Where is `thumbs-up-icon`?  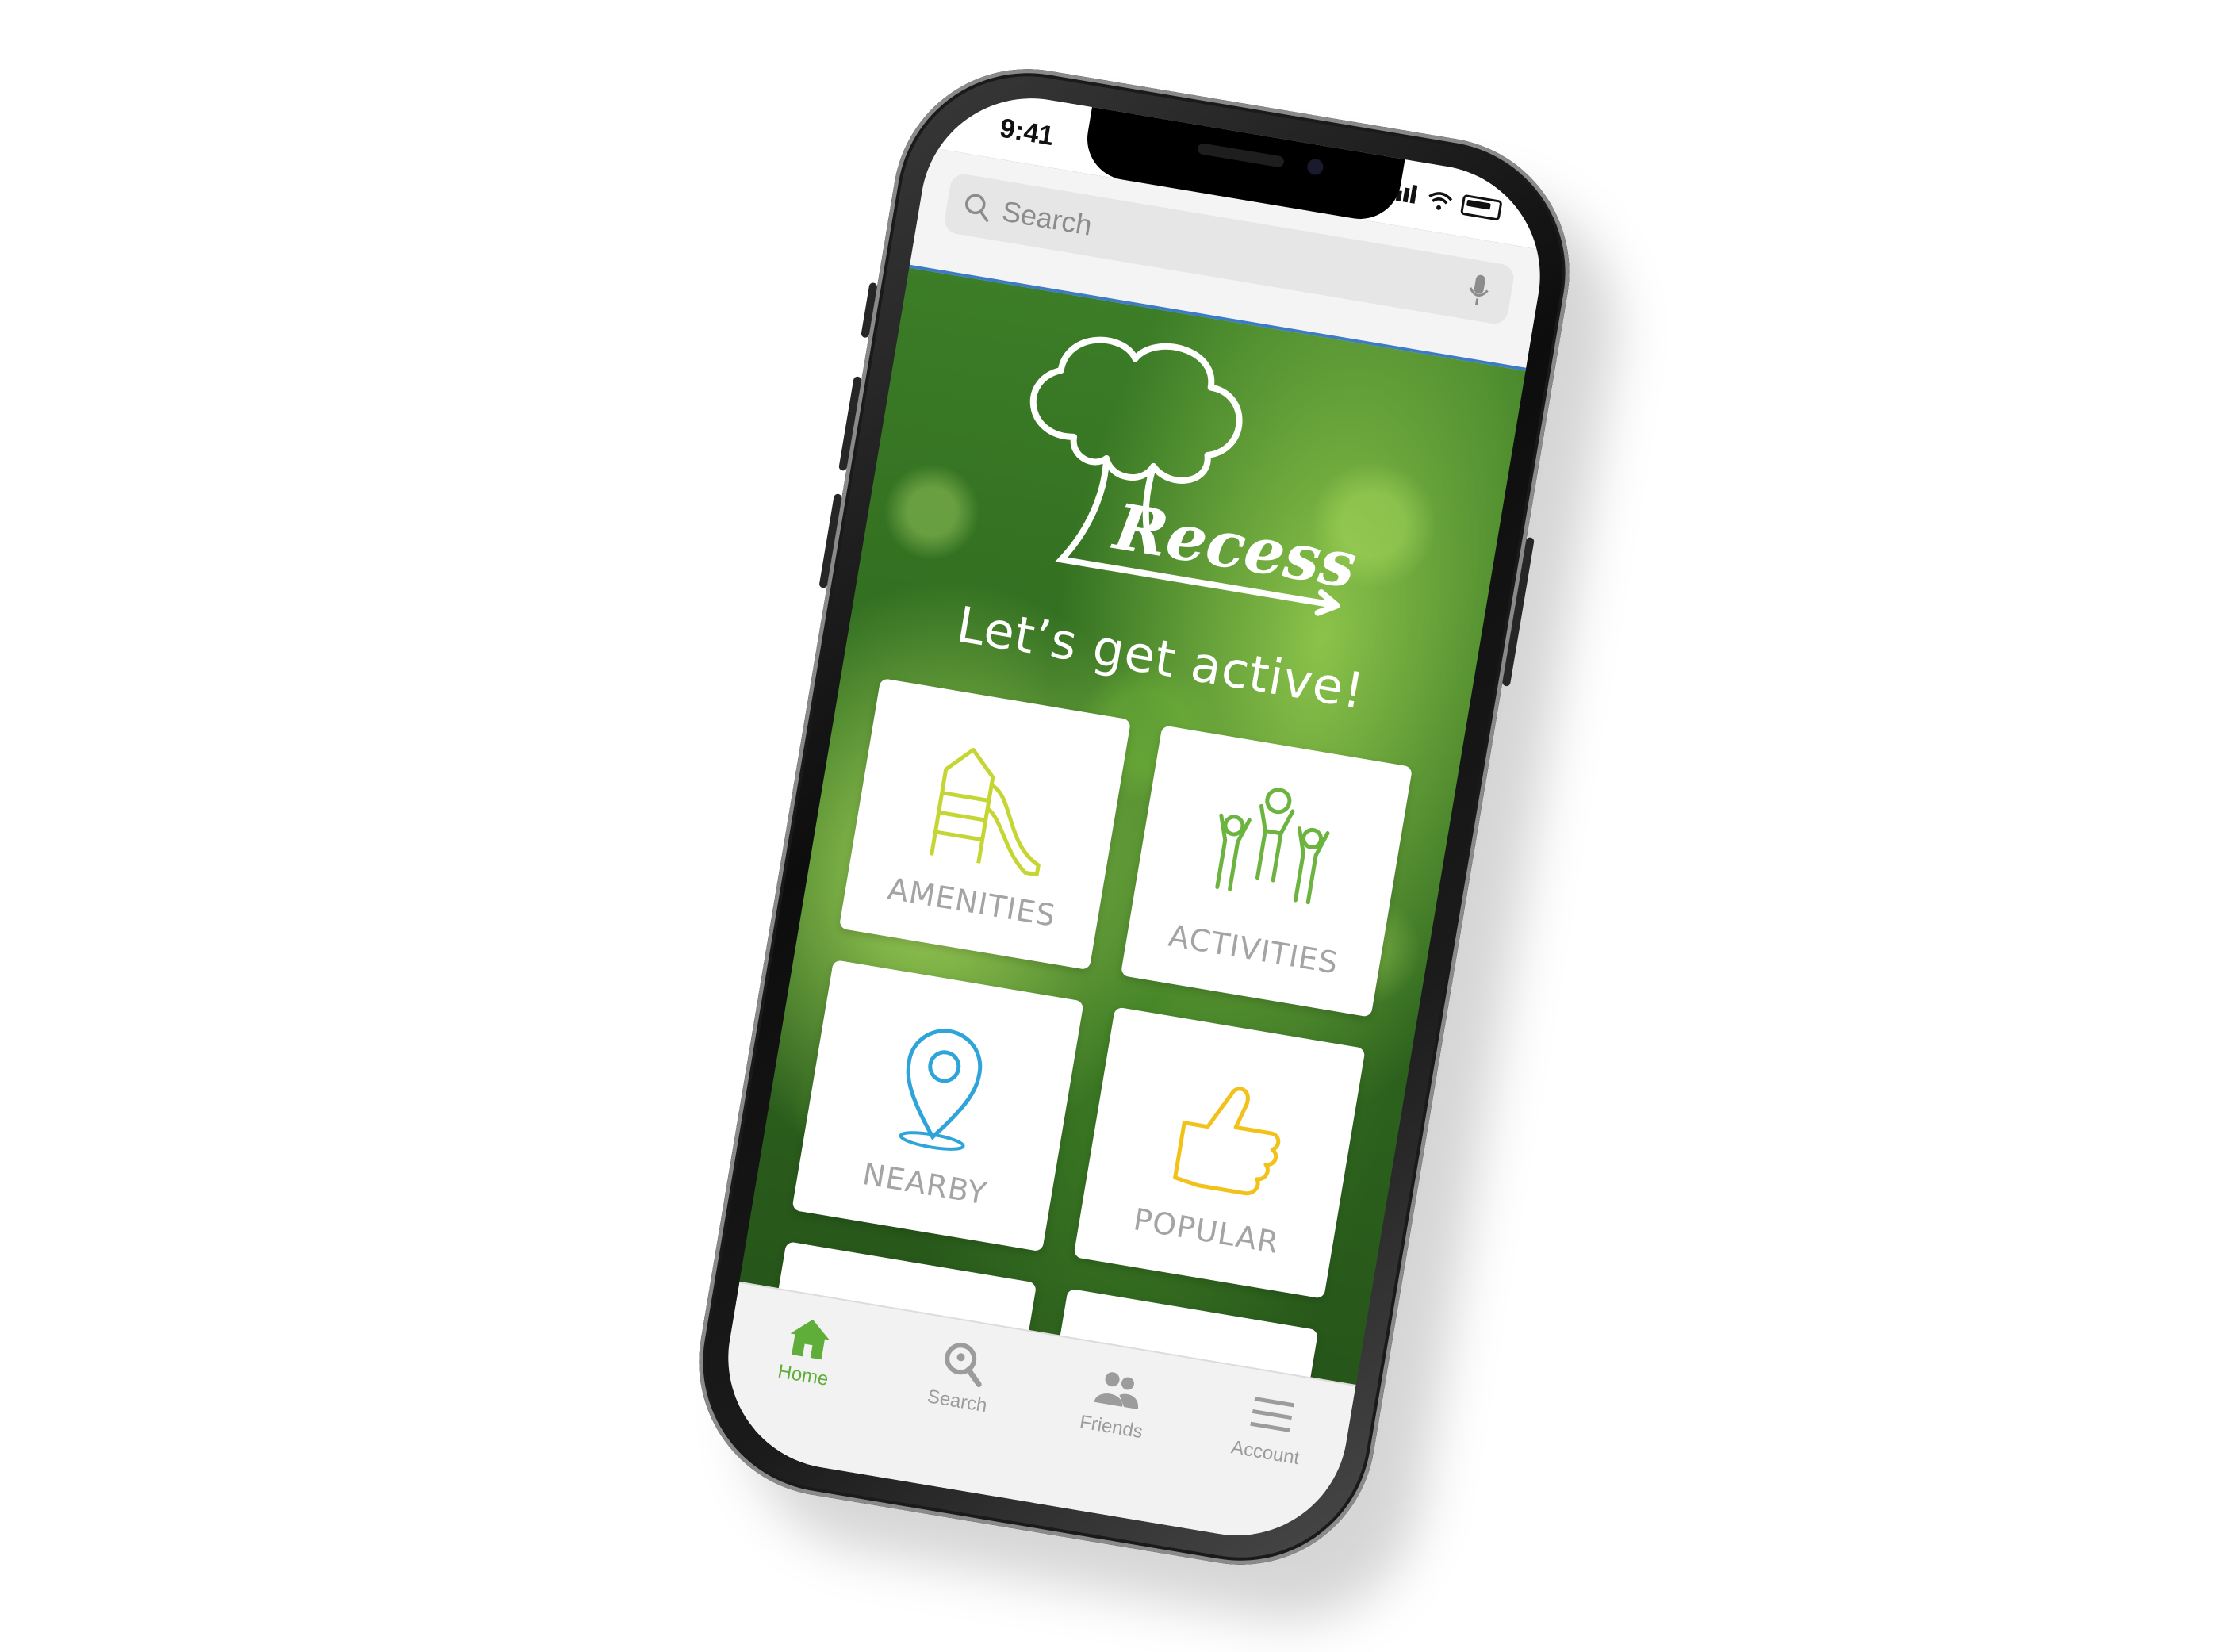
thumbs-up-icon is located at coordinates (1227, 1141).